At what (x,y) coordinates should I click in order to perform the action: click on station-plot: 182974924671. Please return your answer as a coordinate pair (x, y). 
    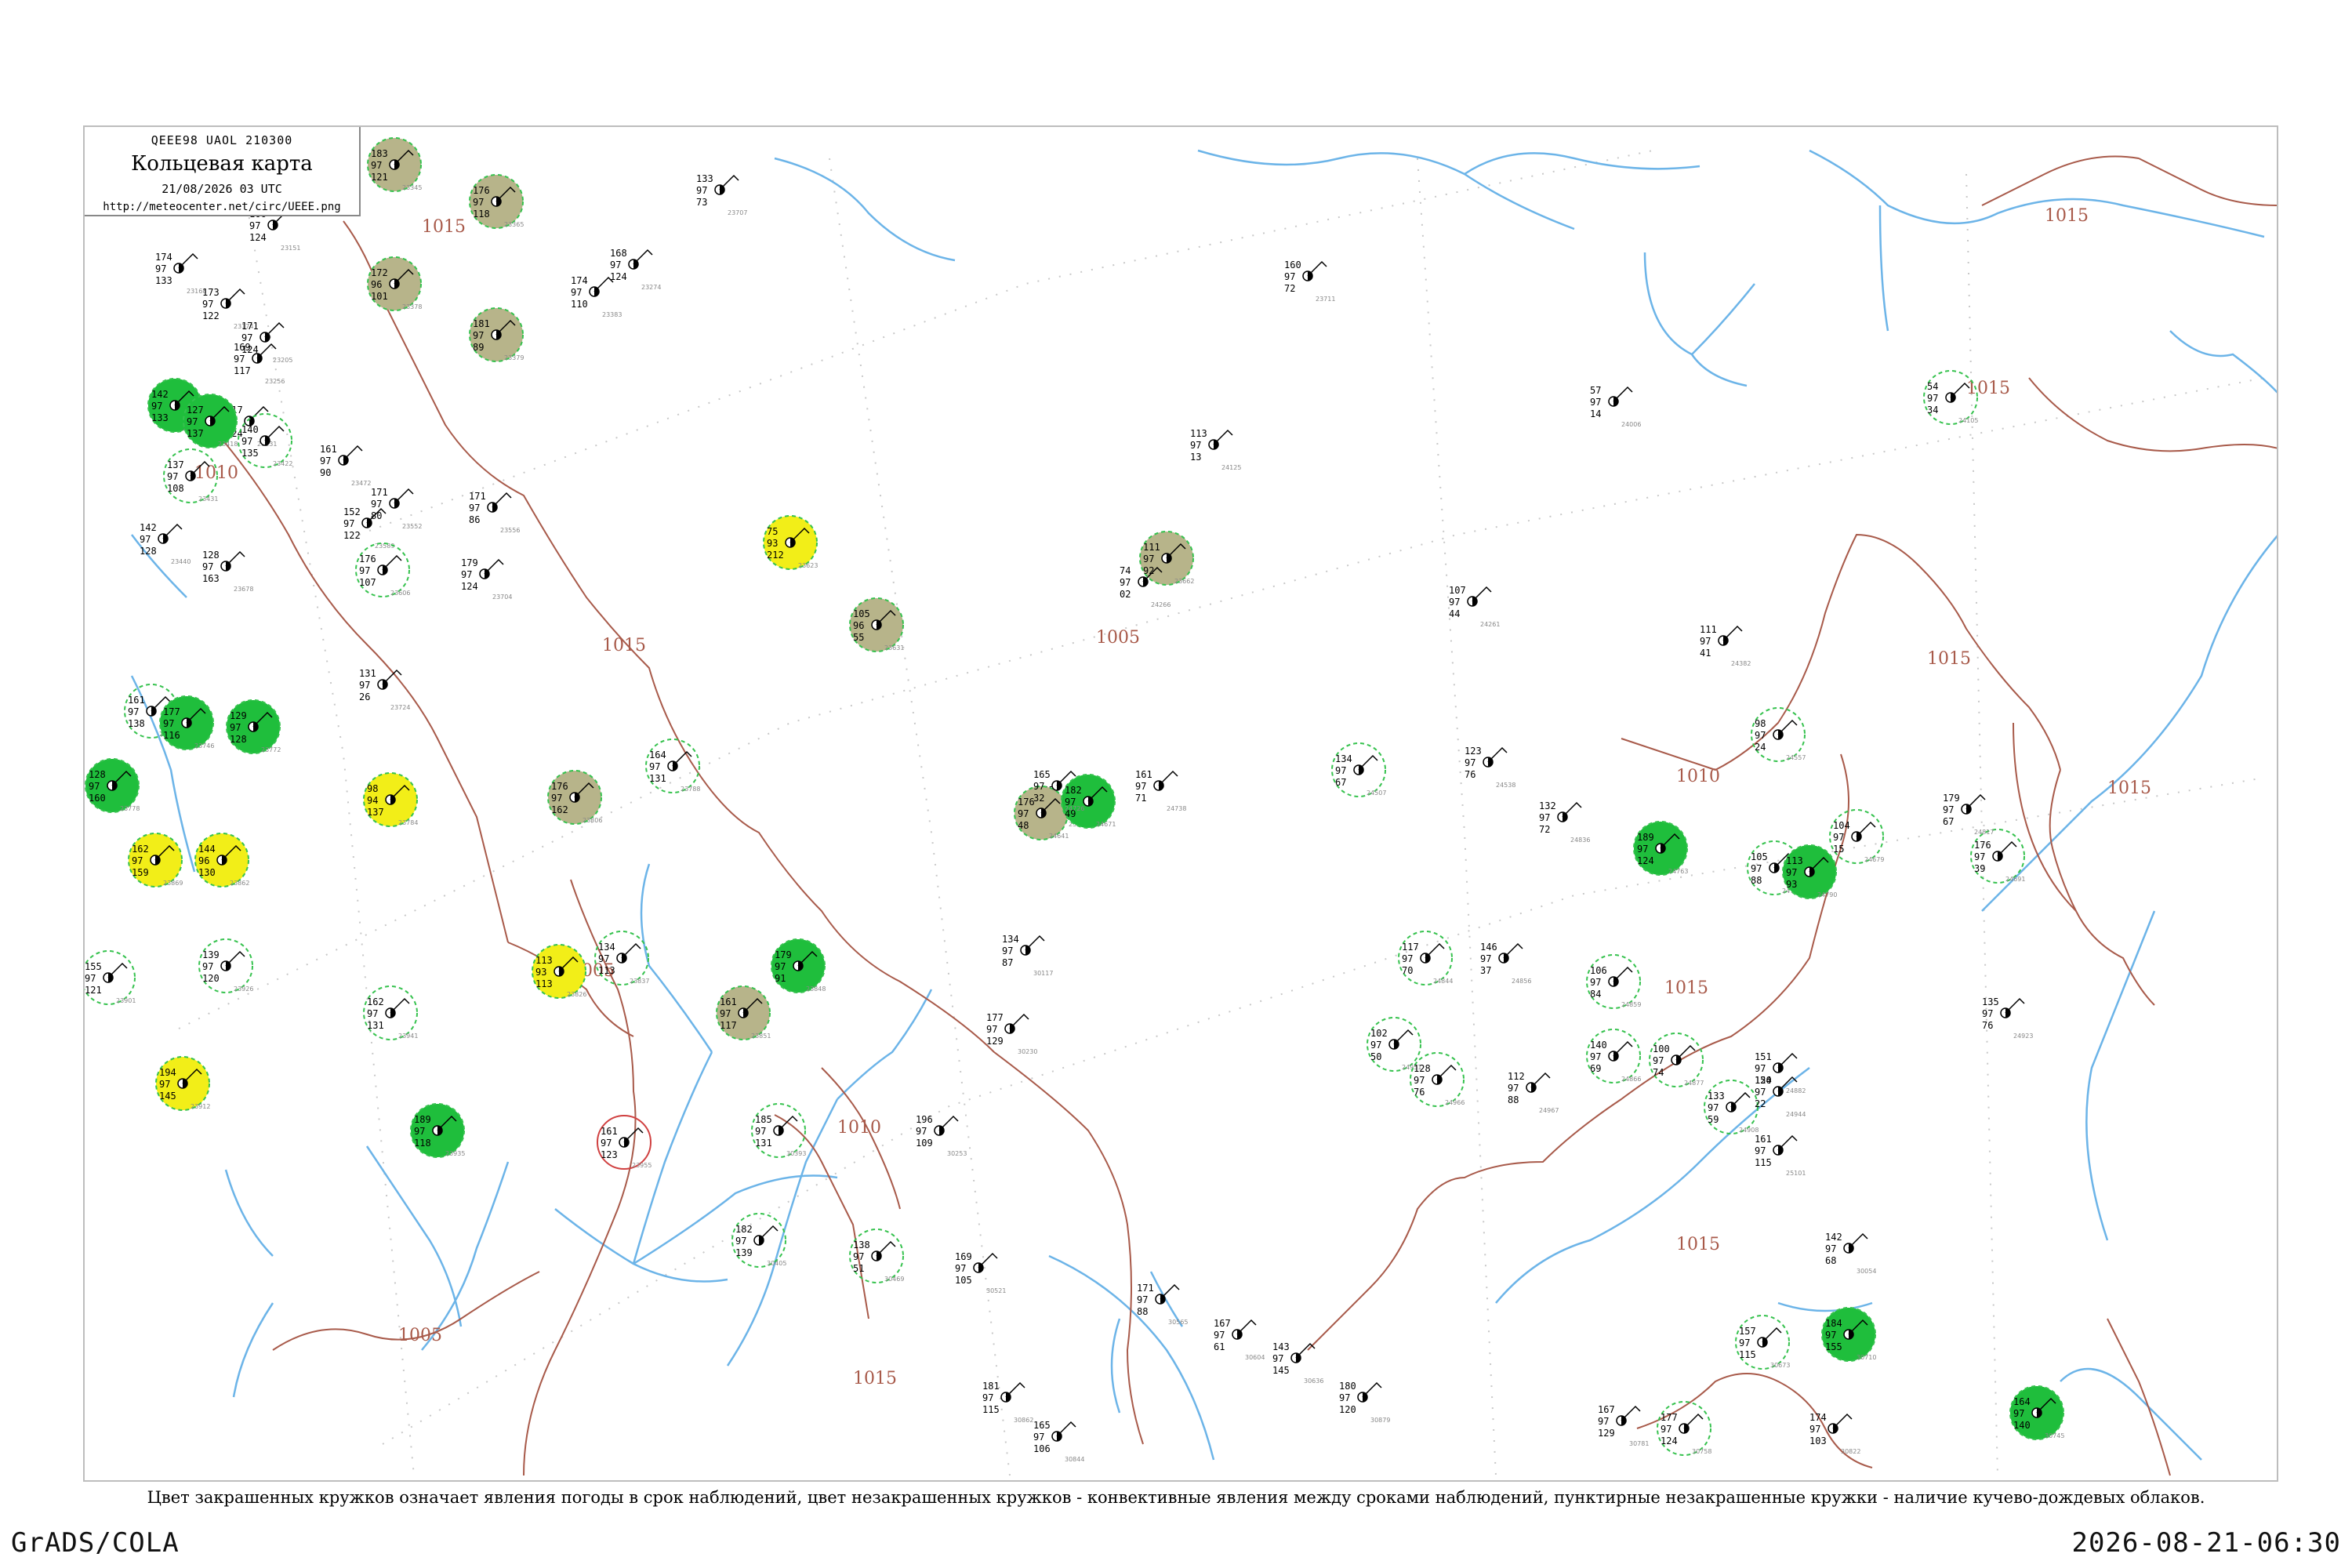
    Looking at the image, I should click on (1088, 801).